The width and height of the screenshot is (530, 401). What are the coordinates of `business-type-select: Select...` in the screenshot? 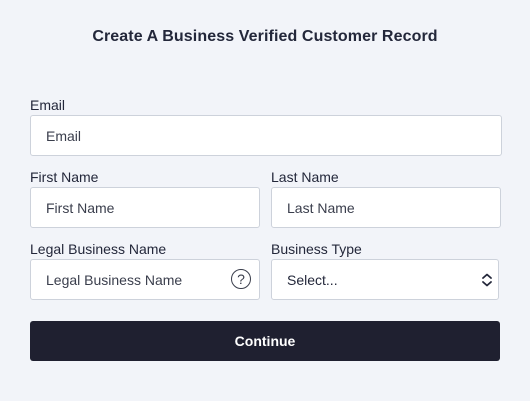 It's located at (385, 279).